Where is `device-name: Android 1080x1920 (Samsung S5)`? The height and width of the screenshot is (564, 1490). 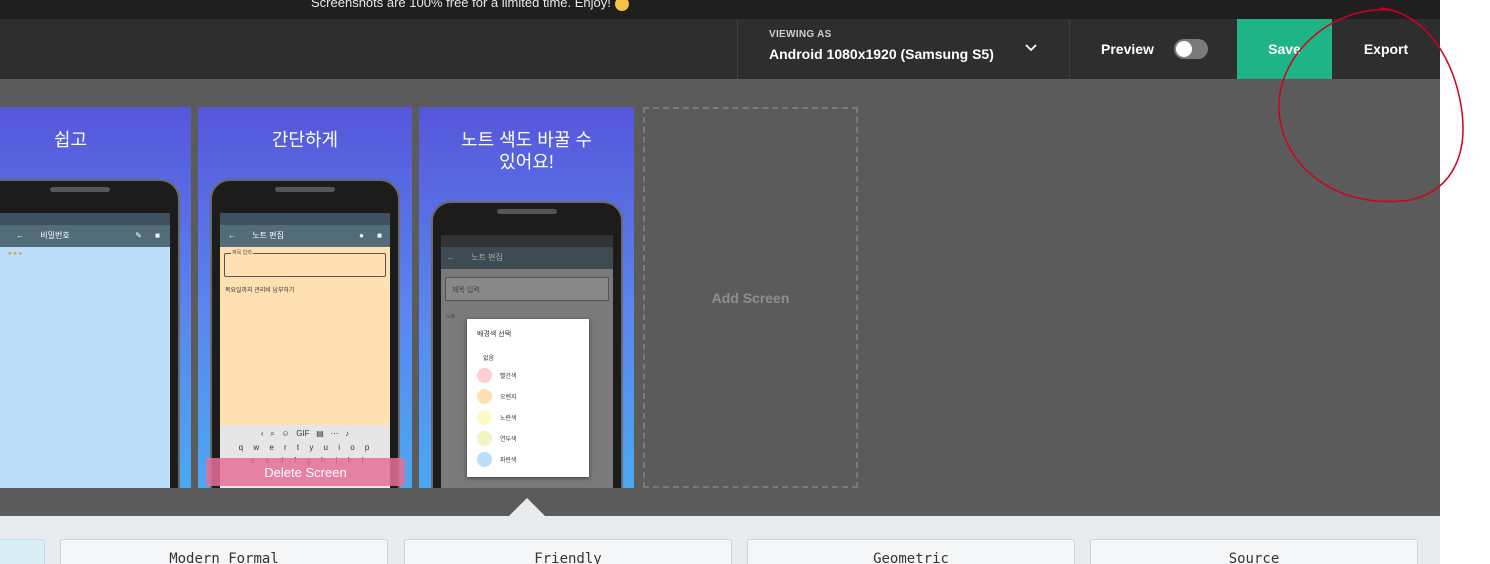 device-name: Android 1080x1920 (Samsung S5) is located at coordinates (881, 54).